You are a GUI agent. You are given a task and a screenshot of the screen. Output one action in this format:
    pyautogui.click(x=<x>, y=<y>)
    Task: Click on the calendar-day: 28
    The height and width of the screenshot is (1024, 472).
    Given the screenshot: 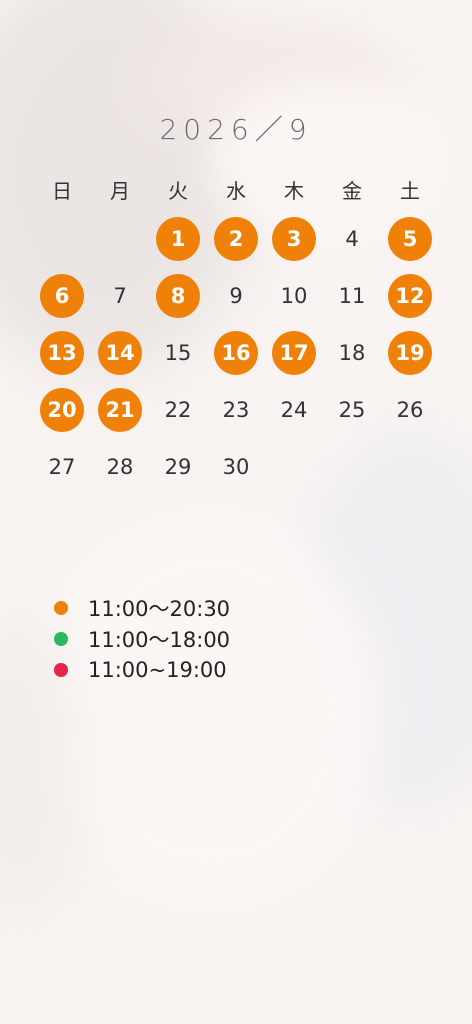 What is the action you would take?
    pyautogui.click(x=120, y=466)
    